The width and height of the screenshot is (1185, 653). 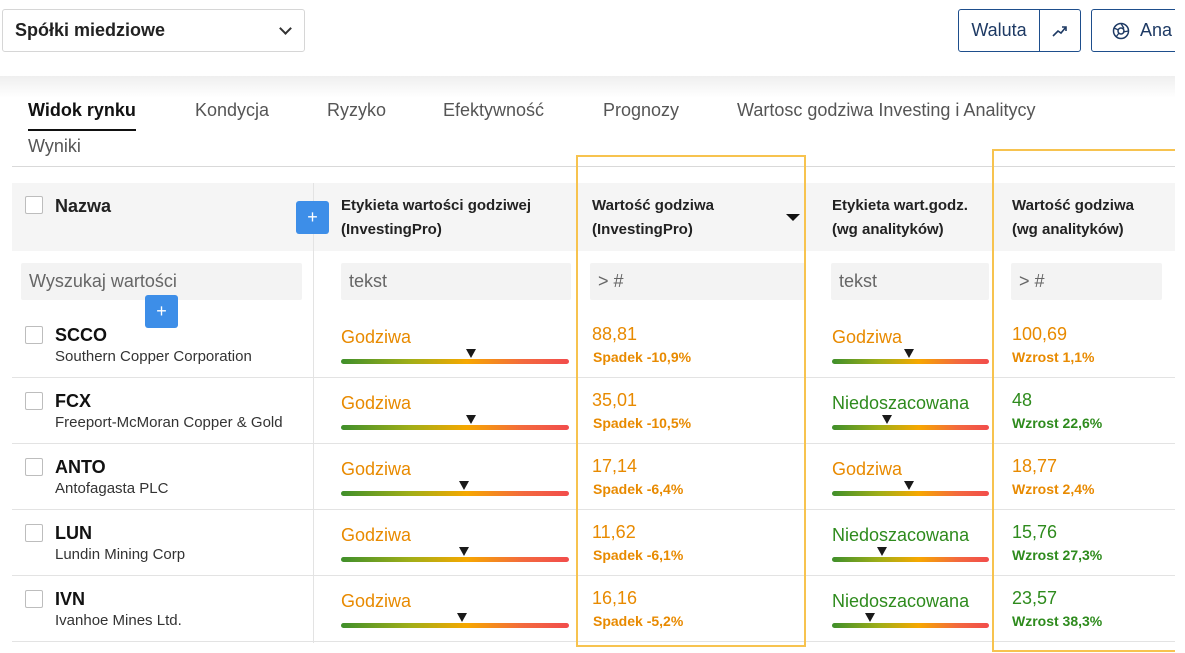 What do you see at coordinates (900, 205) in the screenshot?
I see `header-fv-label-analysts-line1: Etykieta wart.godz.` at bounding box center [900, 205].